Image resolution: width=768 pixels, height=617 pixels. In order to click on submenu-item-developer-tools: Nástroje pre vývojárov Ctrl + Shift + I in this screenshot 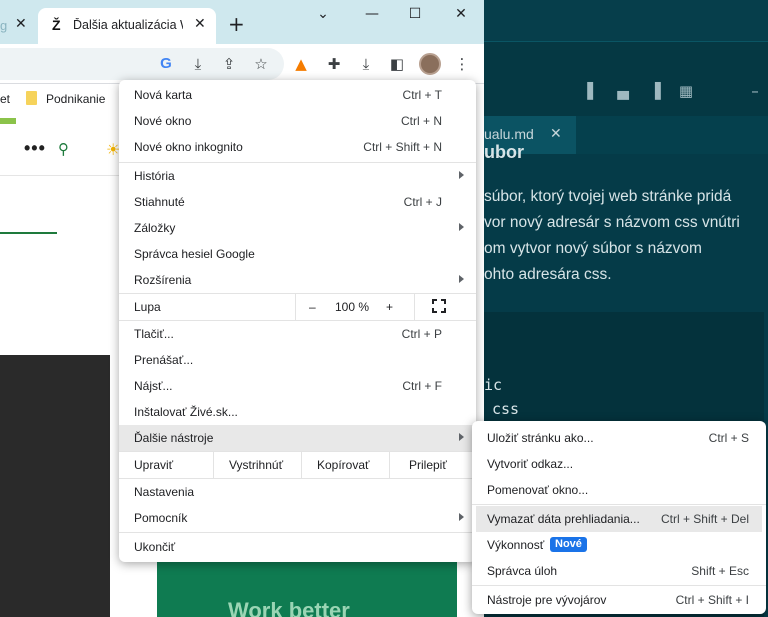, I will do `click(619, 600)`.